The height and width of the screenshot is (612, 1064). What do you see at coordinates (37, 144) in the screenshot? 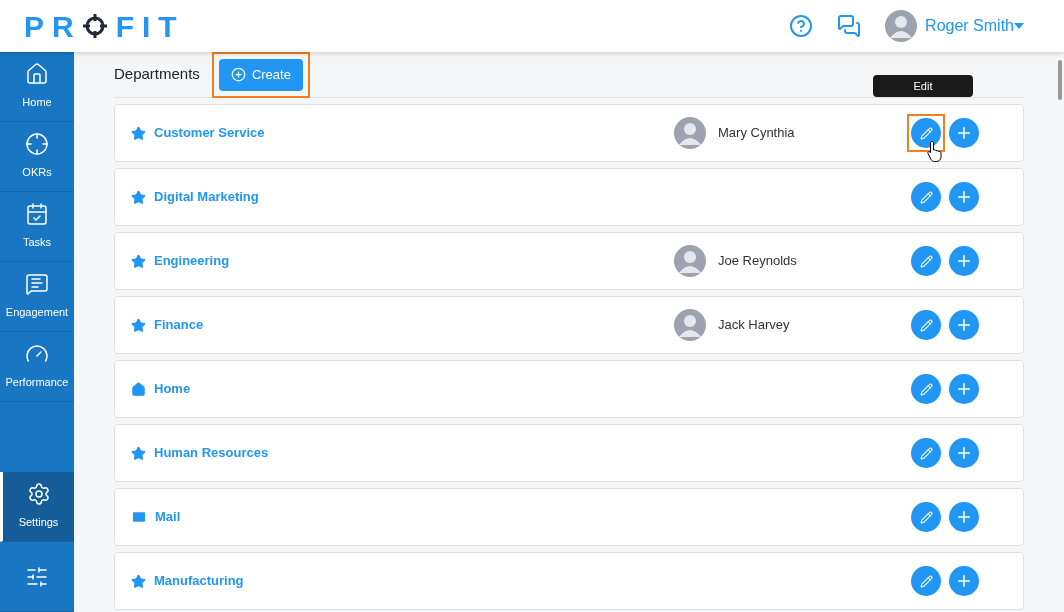
I see `target-icon` at bounding box center [37, 144].